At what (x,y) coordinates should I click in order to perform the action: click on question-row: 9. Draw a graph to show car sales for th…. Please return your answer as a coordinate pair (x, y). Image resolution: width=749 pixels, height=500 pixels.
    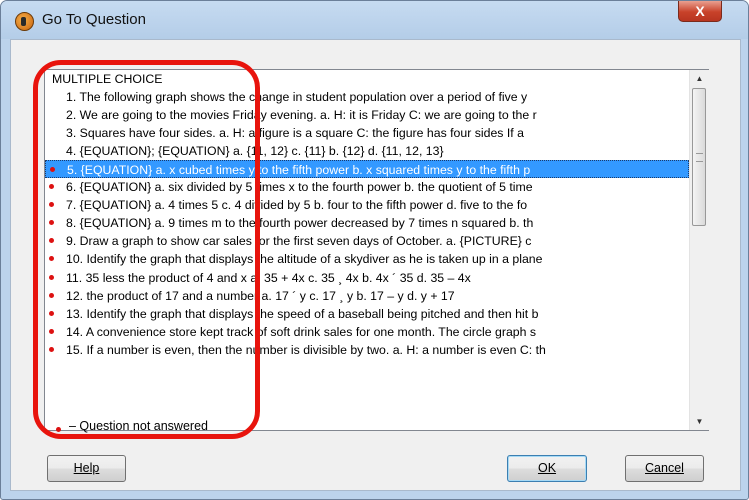
    Looking at the image, I should click on (367, 241).